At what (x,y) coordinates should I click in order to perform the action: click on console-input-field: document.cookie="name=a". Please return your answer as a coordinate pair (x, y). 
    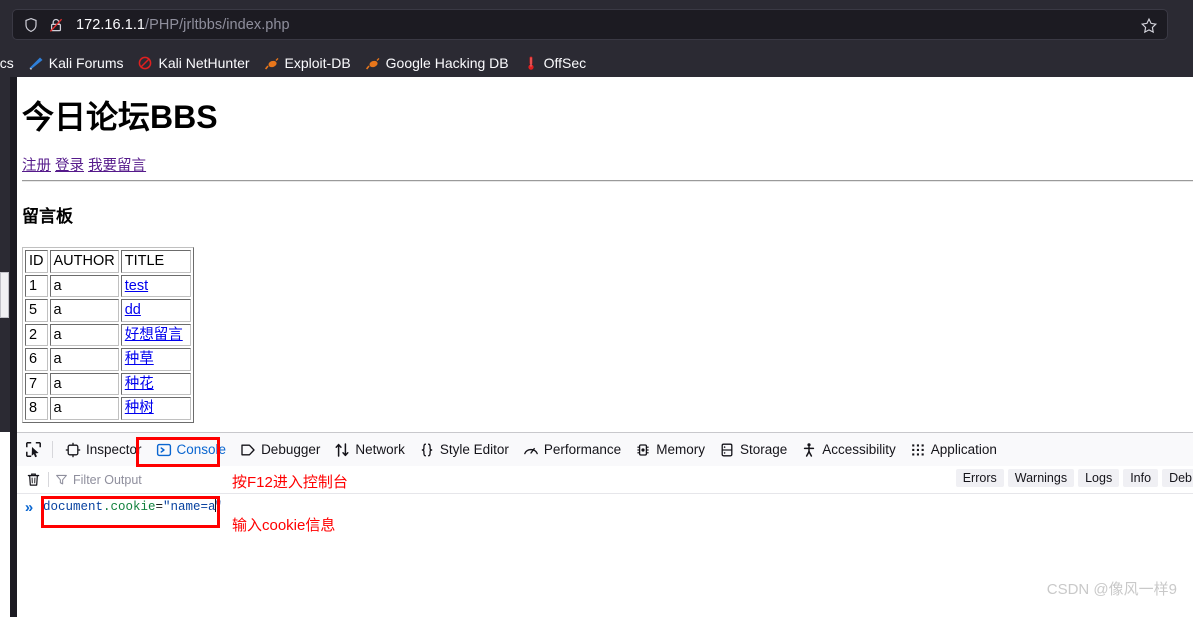
    Looking at the image, I should click on (131, 507).